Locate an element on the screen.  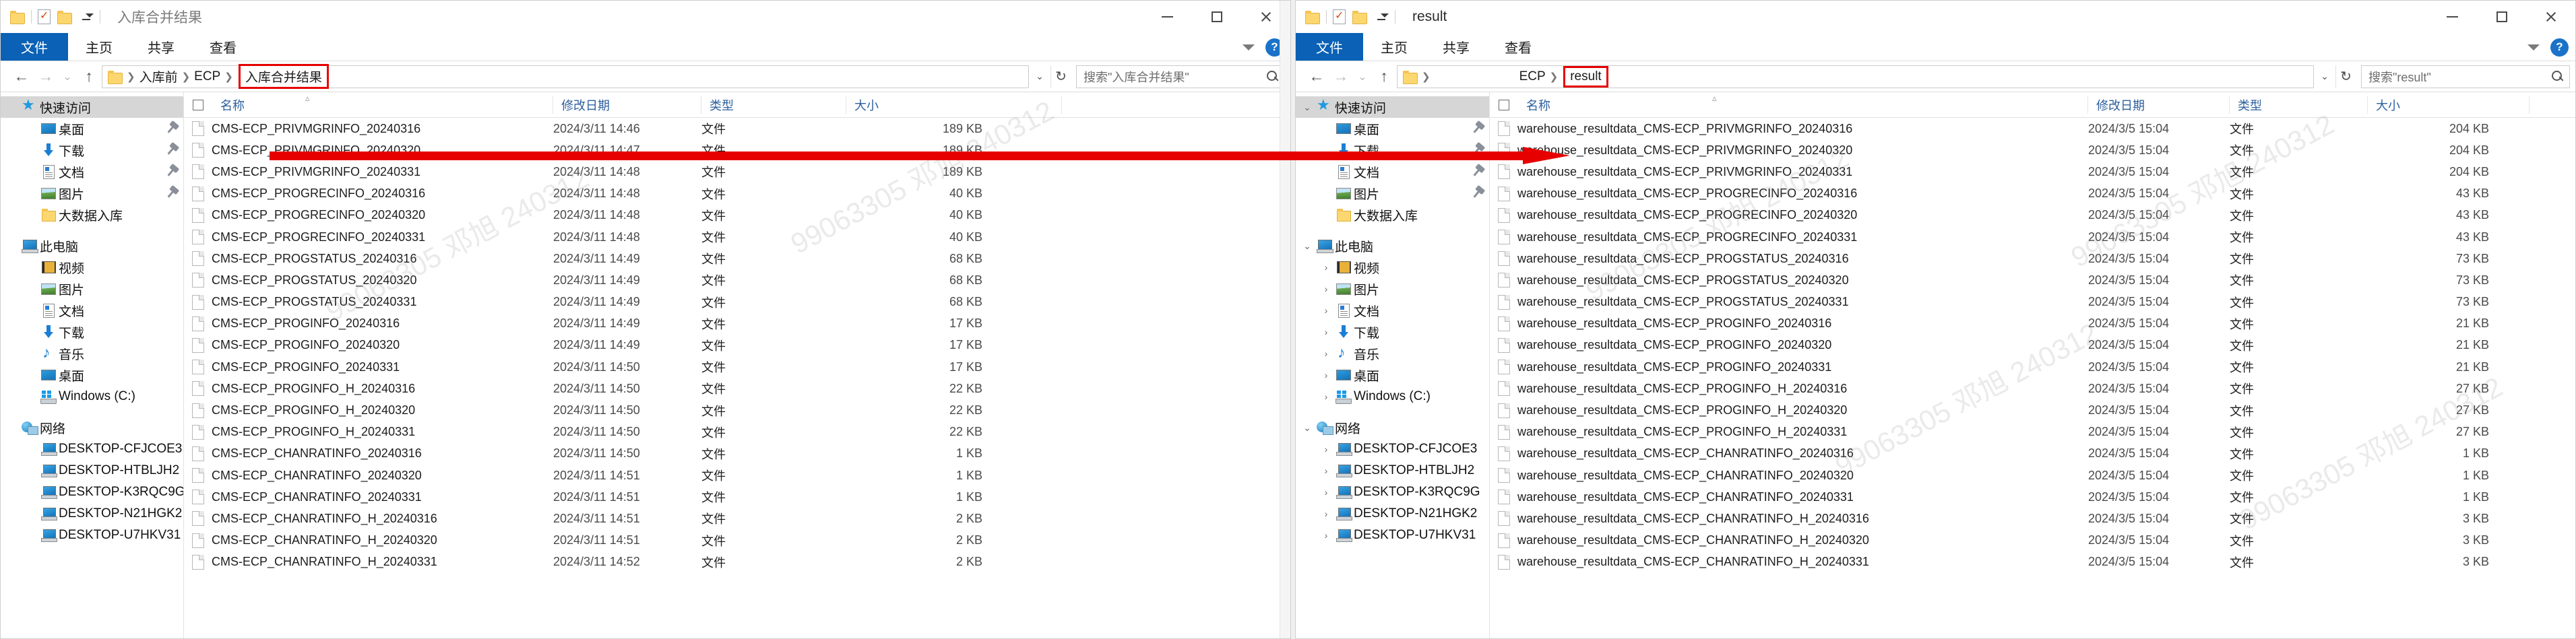
sidebar-item-11: 音乐 is located at coordinates (92, 353).